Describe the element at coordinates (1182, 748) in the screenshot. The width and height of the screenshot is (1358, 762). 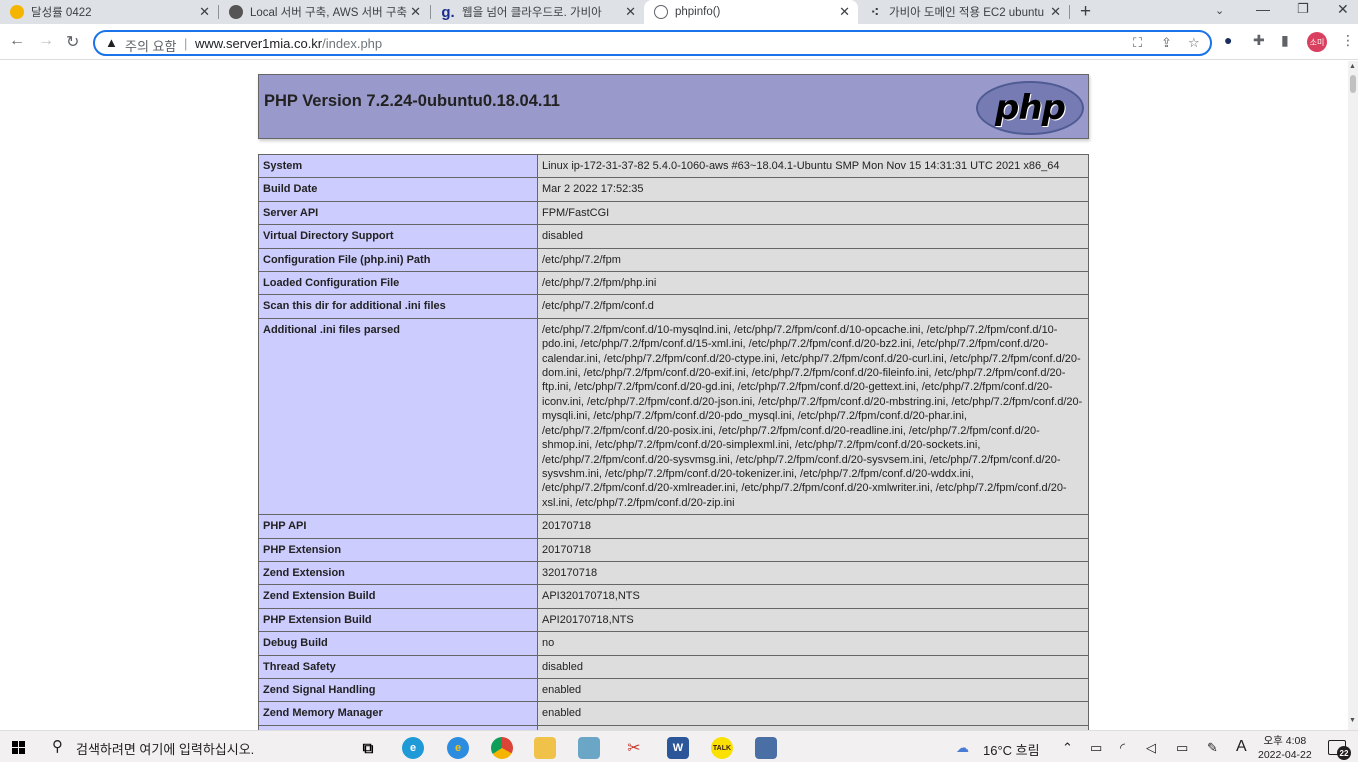
I see `battery-icon: ▭` at that location.